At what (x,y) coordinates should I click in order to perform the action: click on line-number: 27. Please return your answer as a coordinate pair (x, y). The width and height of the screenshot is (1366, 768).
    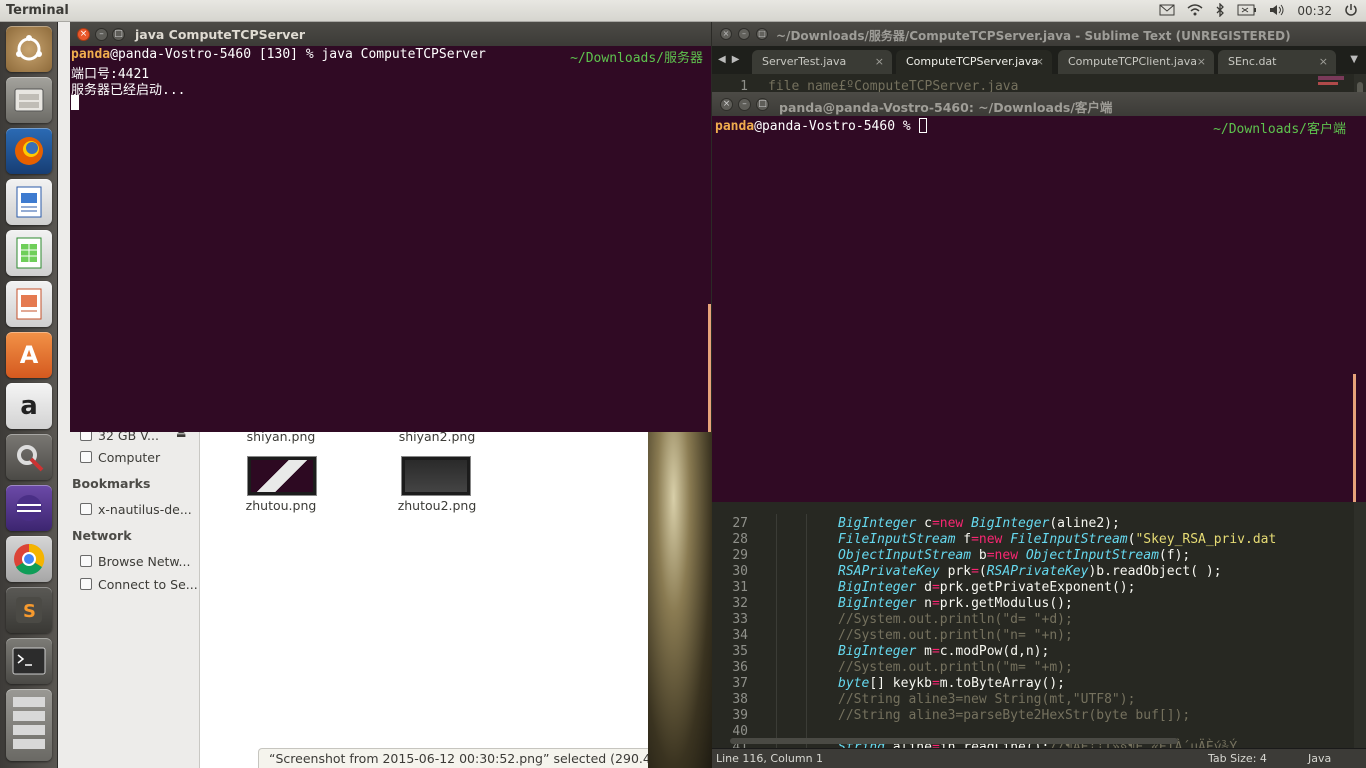
    Looking at the image, I should click on (740, 523).